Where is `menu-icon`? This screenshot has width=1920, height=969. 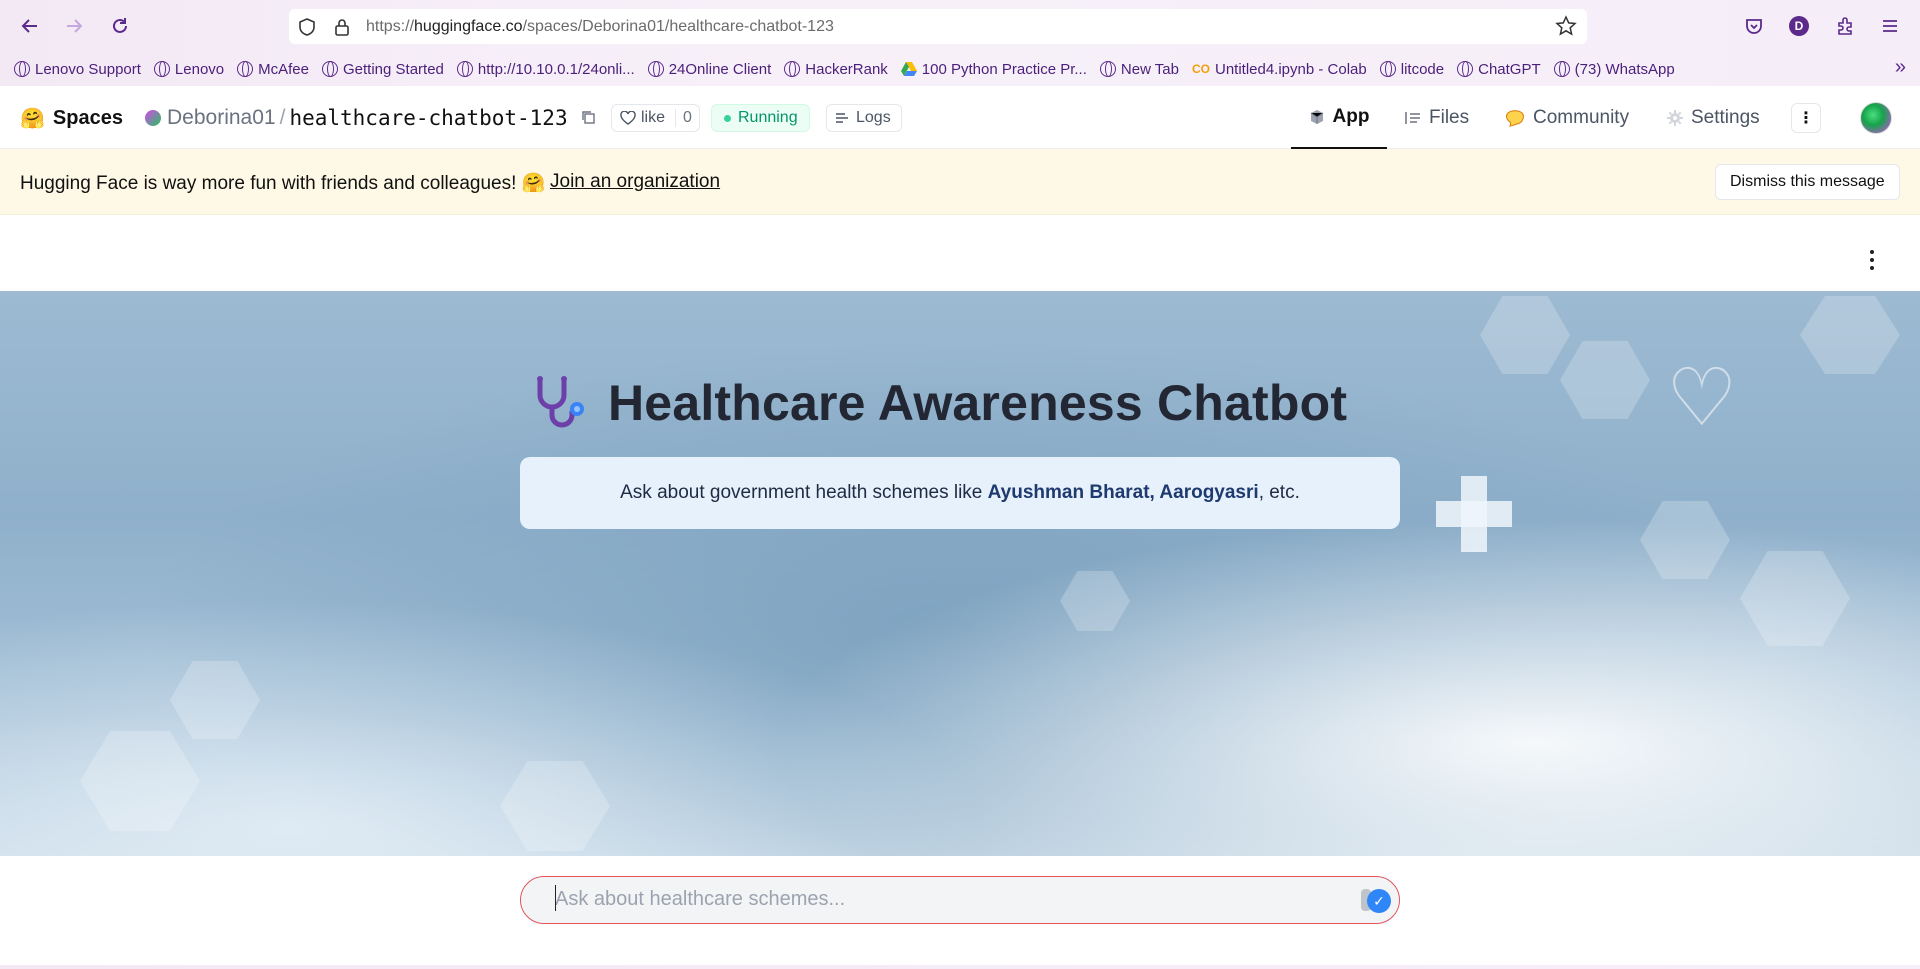 menu-icon is located at coordinates (1890, 26).